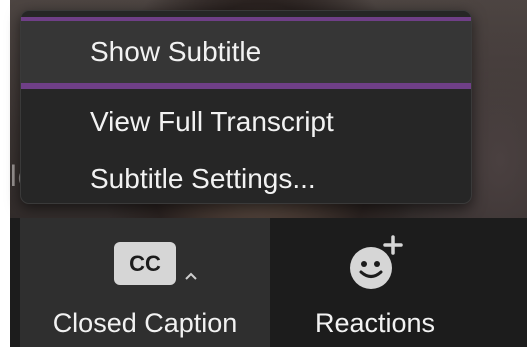 Image resolution: width=527 pixels, height=347 pixels. What do you see at coordinates (145, 323) in the screenshot?
I see `closed-caption-label: Closed Caption` at bounding box center [145, 323].